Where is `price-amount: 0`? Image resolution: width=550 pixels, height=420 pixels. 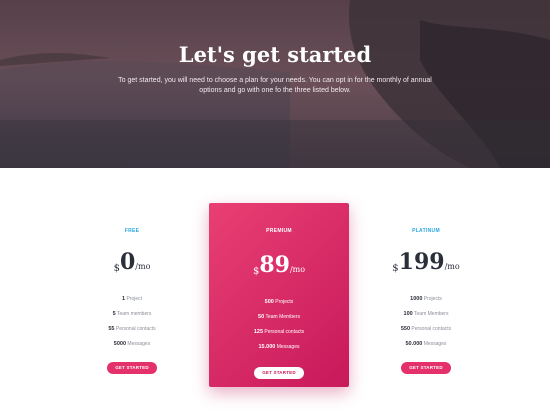 price-amount: 0 is located at coordinates (127, 262).